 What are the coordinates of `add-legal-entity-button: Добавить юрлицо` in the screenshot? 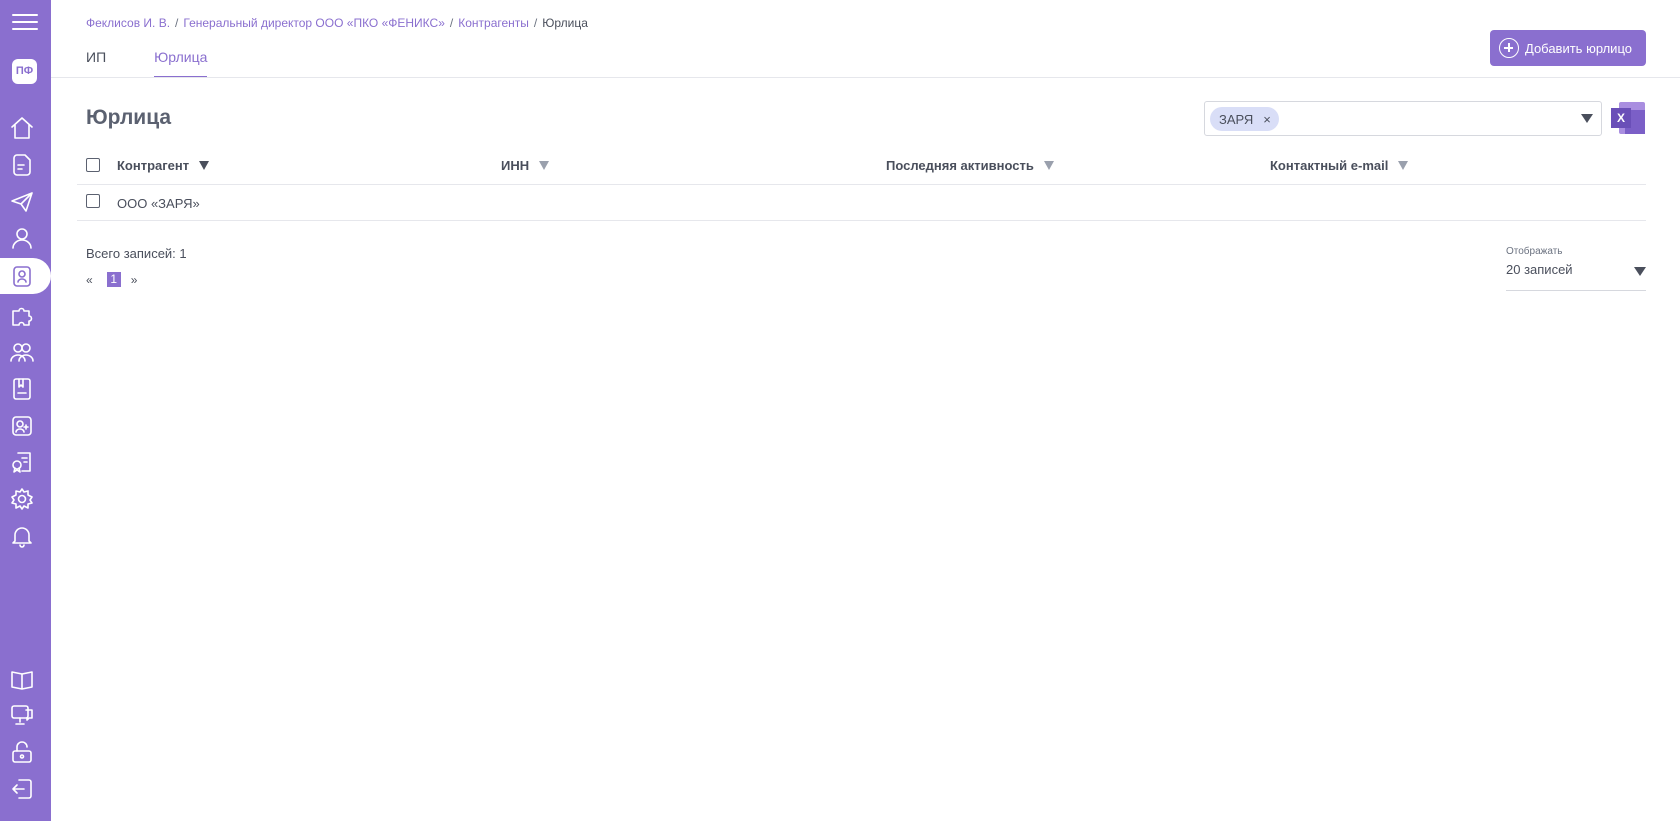 It's located at (1568, 48).